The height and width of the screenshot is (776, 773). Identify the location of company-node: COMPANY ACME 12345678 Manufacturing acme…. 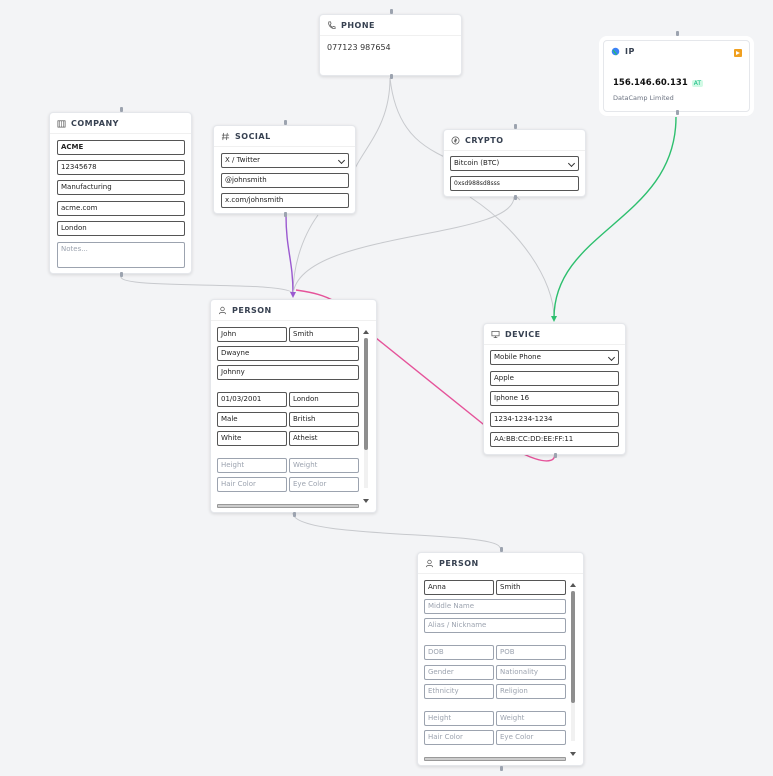
(120, 192).